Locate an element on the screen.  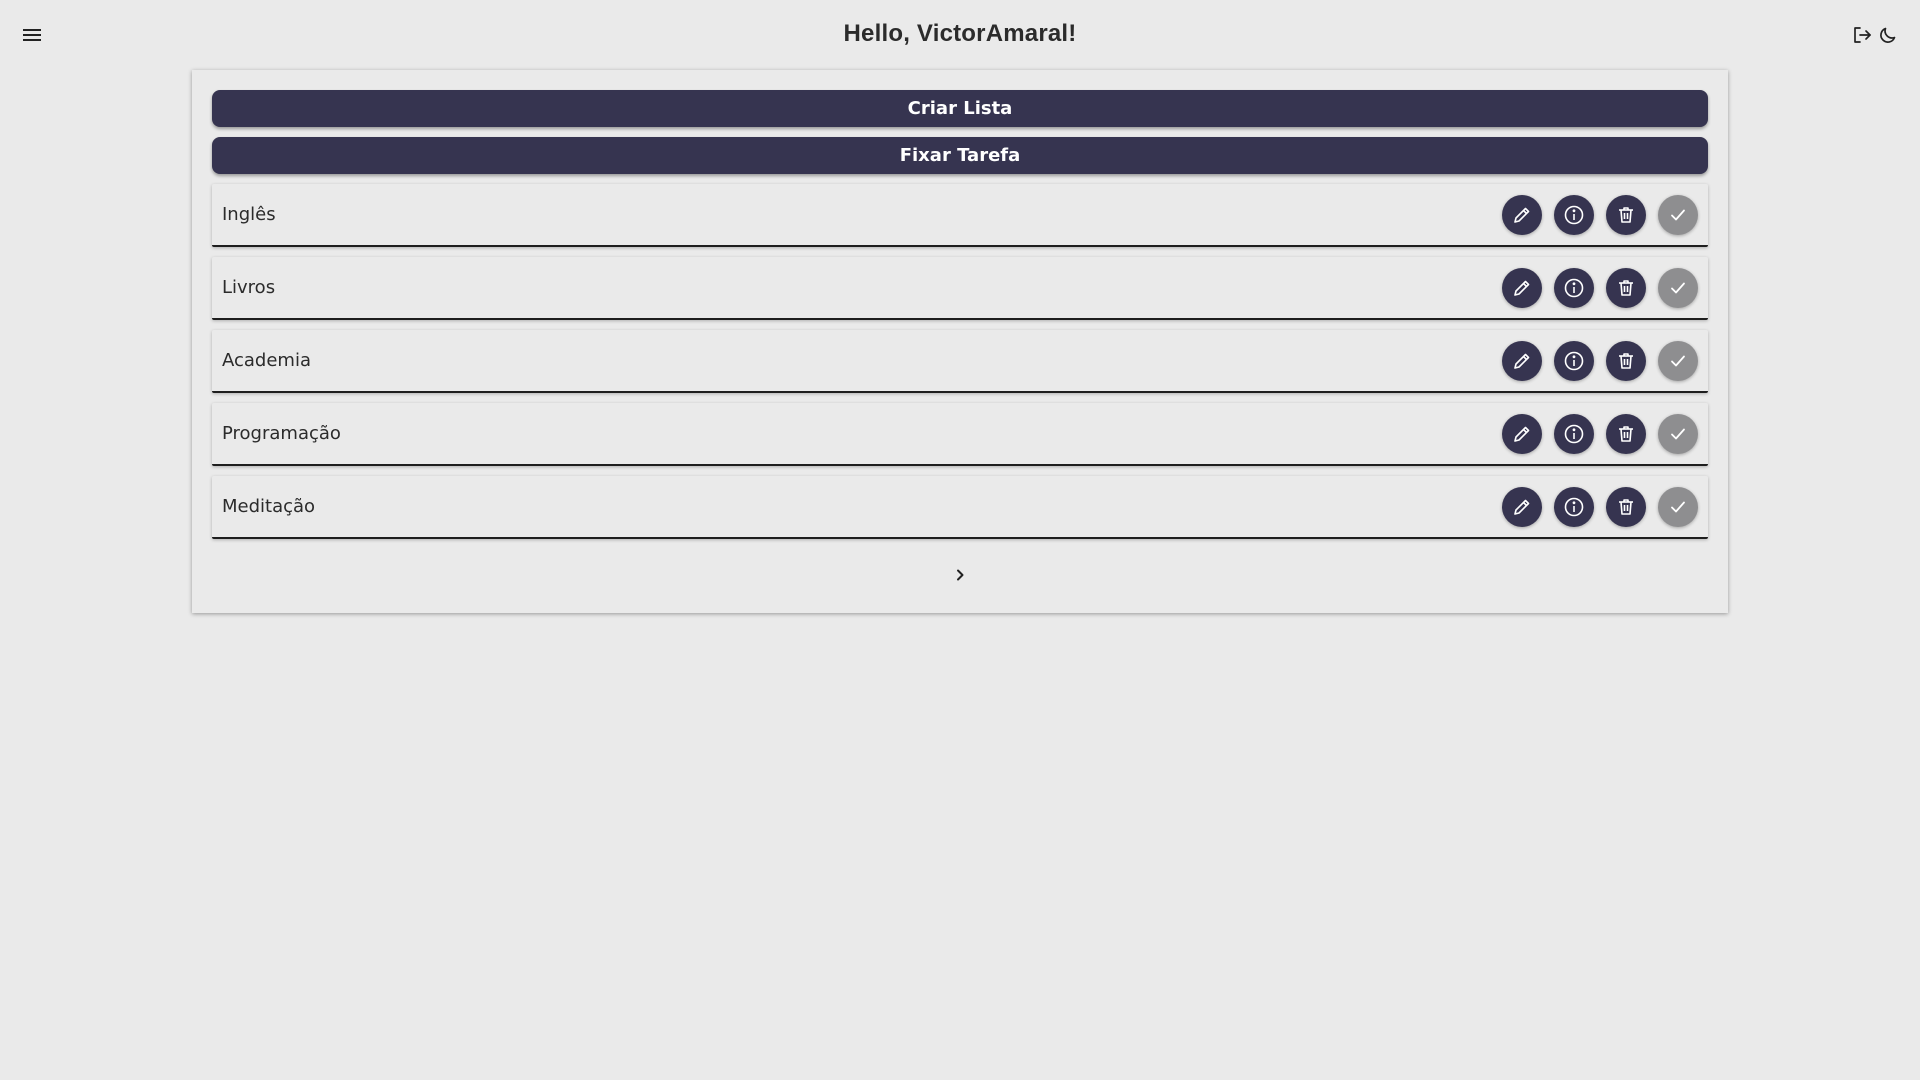
moon-icon is located at coordinates (1888, 35).